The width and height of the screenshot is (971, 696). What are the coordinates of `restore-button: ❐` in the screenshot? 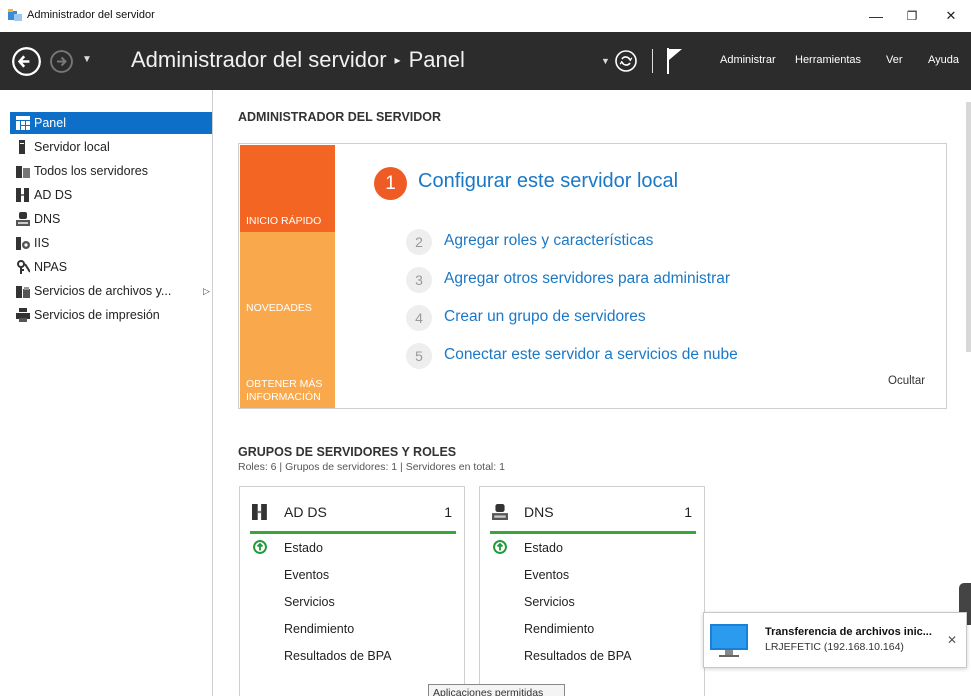 It's located at (912, 16).